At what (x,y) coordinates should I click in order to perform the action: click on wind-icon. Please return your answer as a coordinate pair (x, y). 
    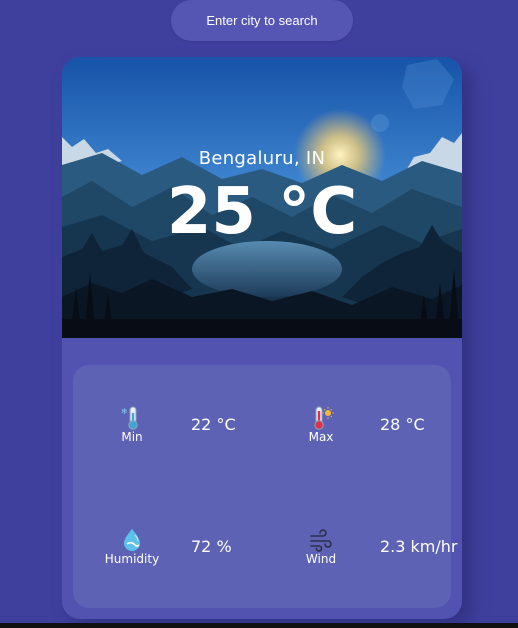
    Looking at the image, I should click on (321, 540).